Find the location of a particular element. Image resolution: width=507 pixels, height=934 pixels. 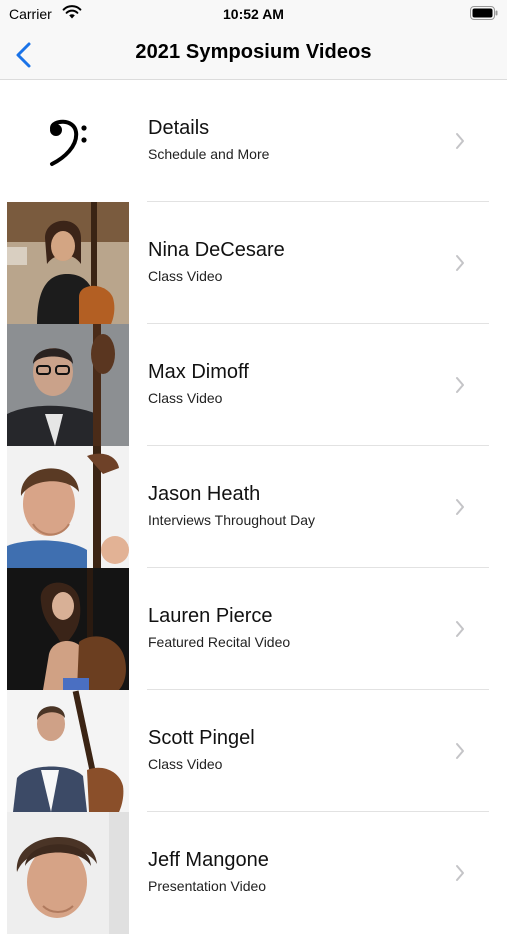

status-bar: Carrier 10:52 AM is located at coordinates (253, 15).